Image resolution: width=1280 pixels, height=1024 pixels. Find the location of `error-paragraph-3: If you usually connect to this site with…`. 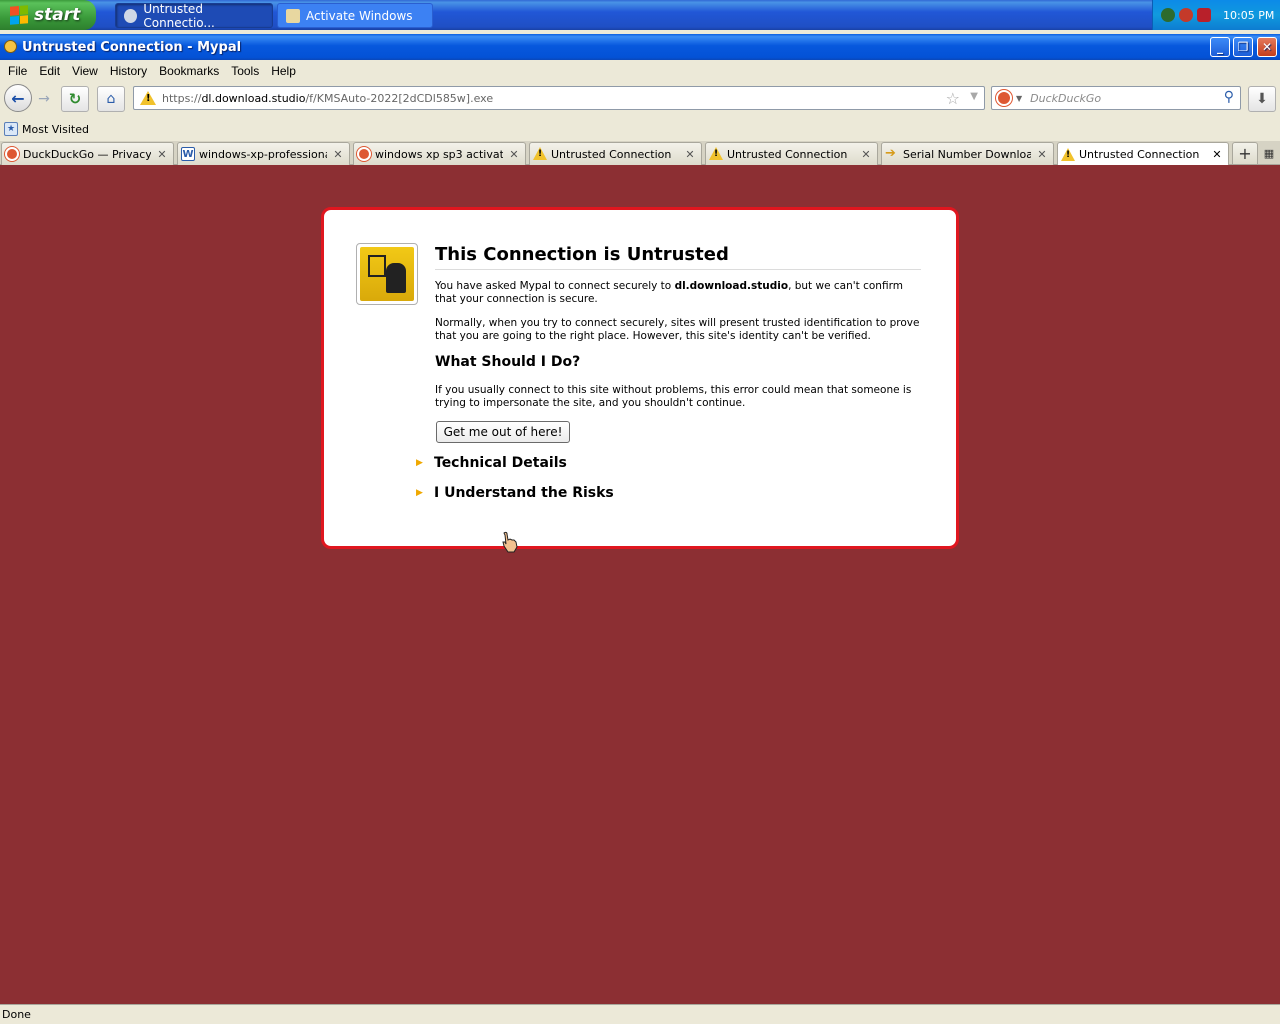

error-paragraph-3: If you usually connect to this site with… is located at coordinates (673, 396).